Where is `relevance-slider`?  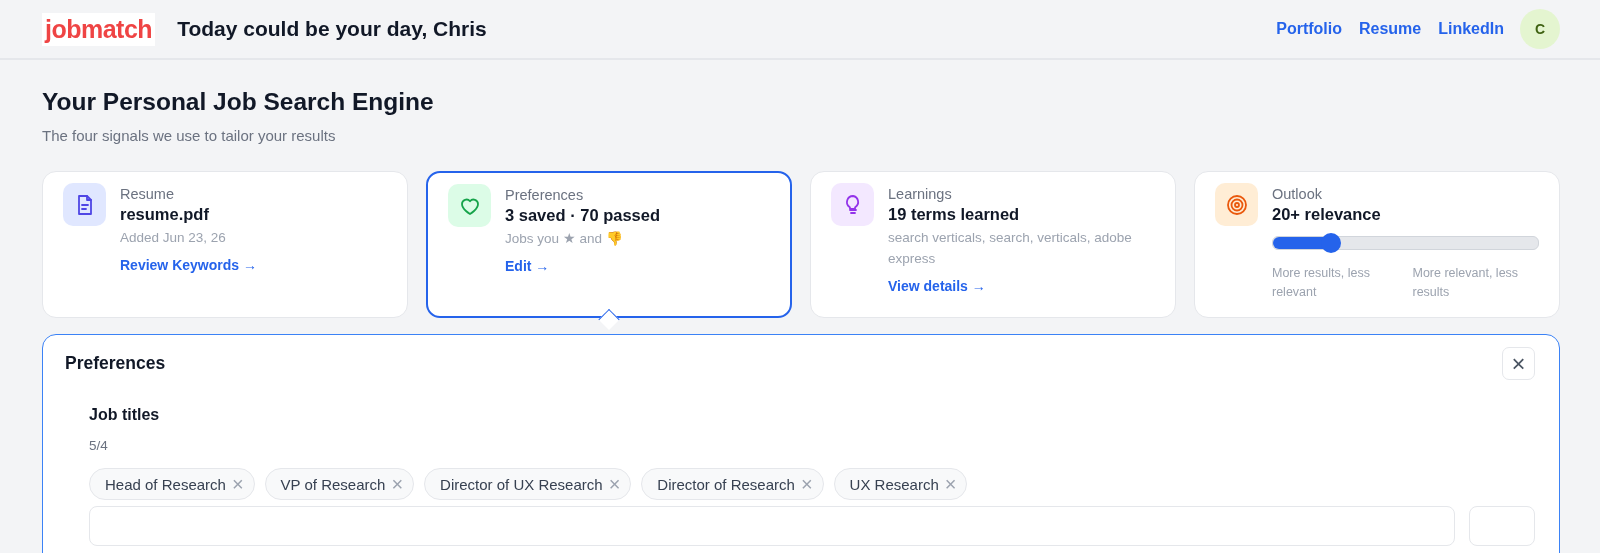
relevance-slider is located at coordinates (1405, 243).